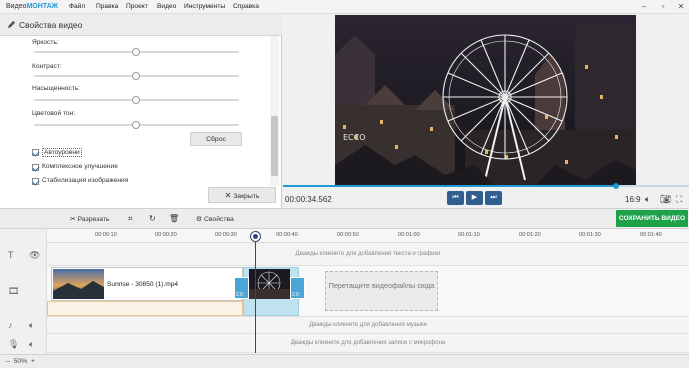 This screenshot has width=689, height=368. What do you see at coordinates (174, 218) in the screenshot?
I see `trash-icon: 🗑︎` at bounding box center [174, 218].